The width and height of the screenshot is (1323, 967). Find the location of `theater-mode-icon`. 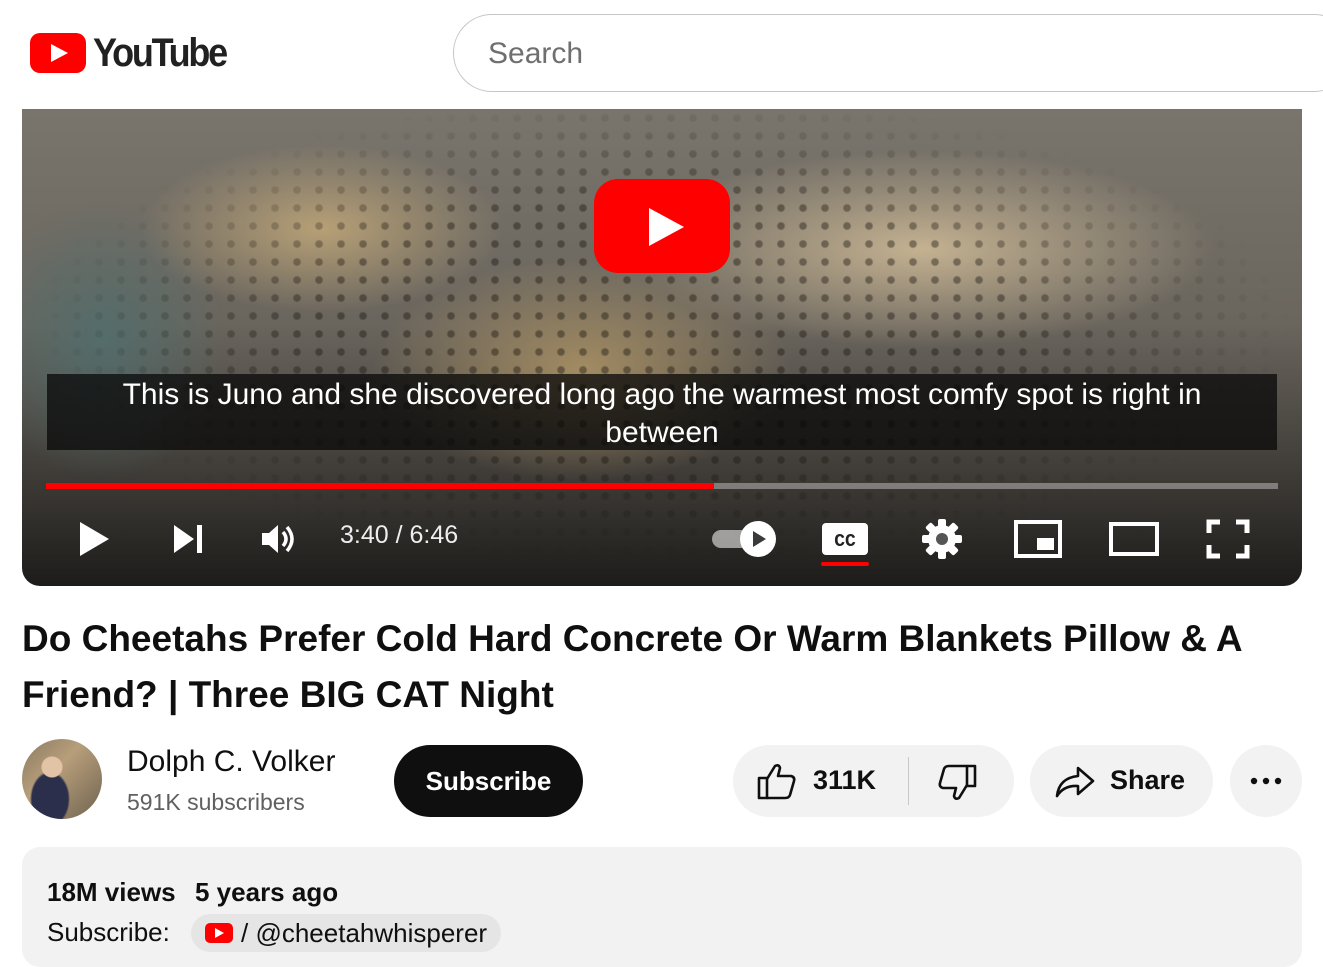

theater-mode-icon is located at coordinates (1134, 539).